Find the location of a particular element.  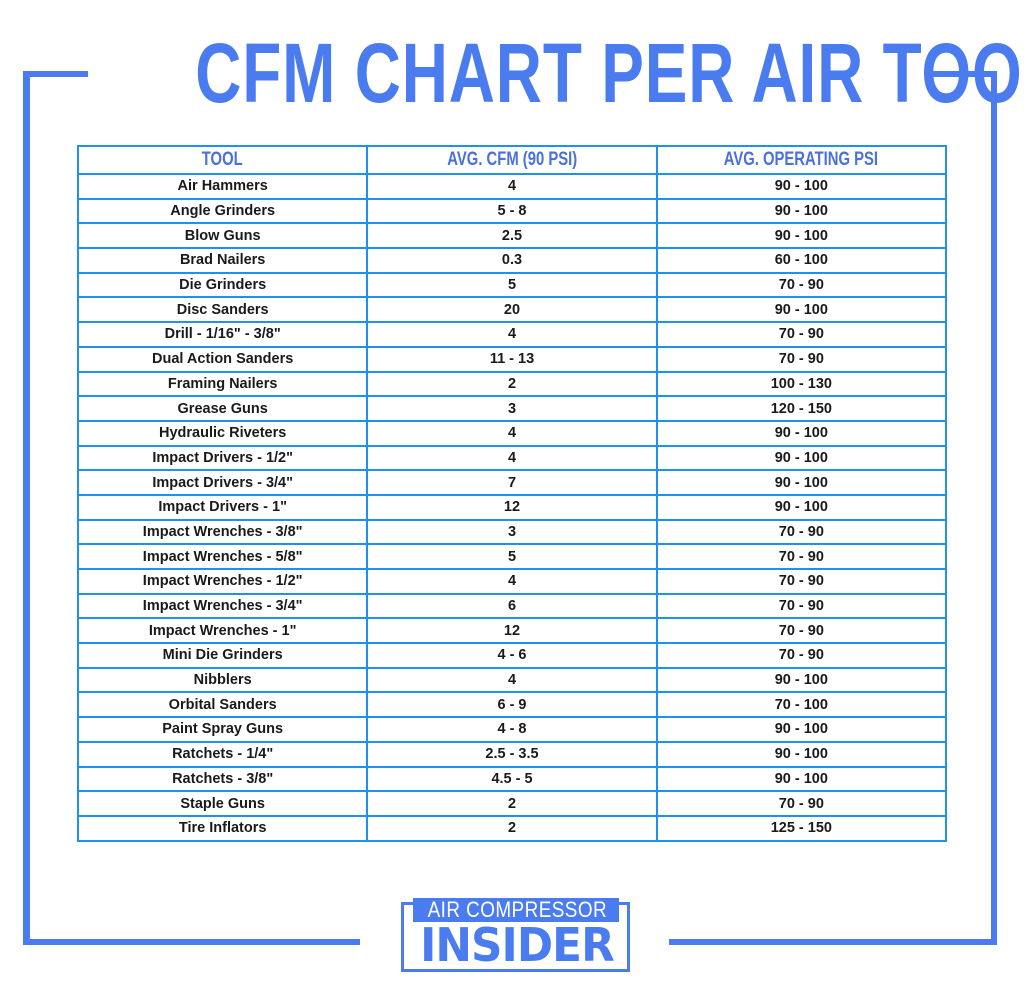

table-row: Blow Guns 2.5 90 - 100 is located at coordinates (512, 236).